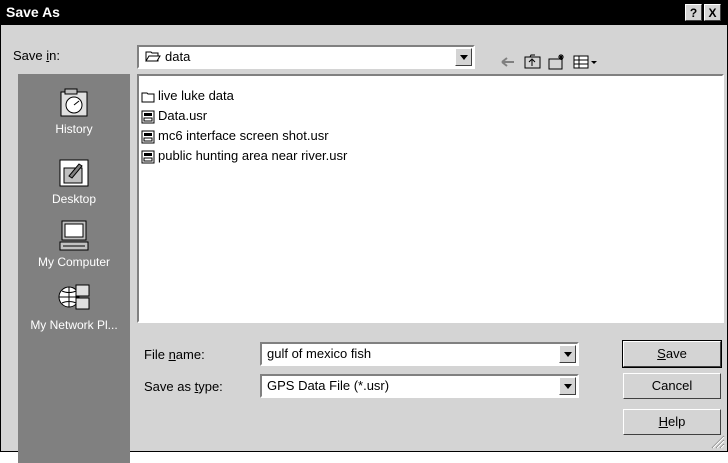 The image size is (728, 463). I want to click on list-item: public hunting area near river.usr, so click(244, 157).